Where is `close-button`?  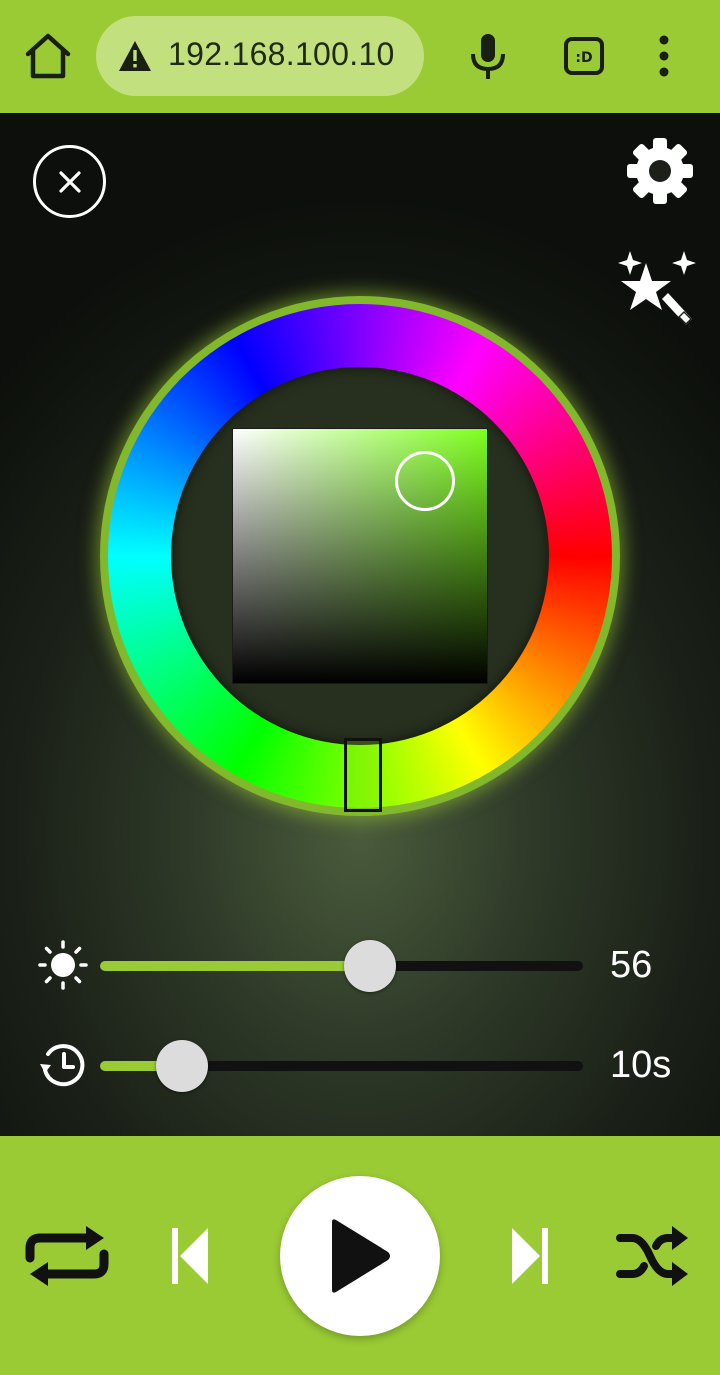
close-button is located at coordinates (69, 181).